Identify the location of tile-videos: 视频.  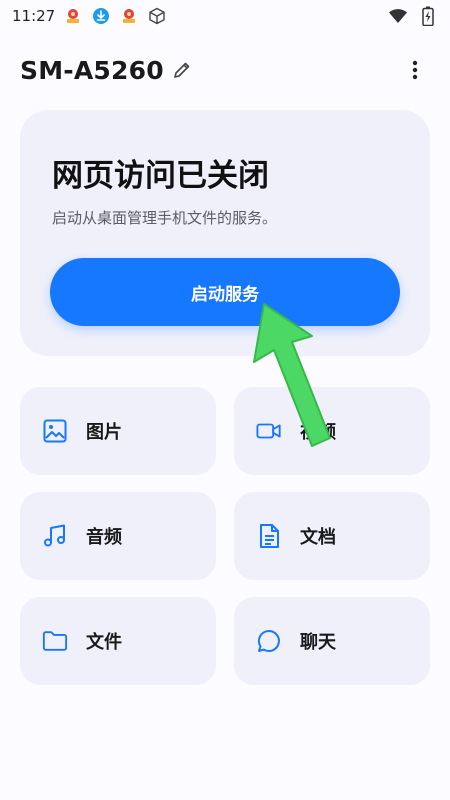
(332, 431).